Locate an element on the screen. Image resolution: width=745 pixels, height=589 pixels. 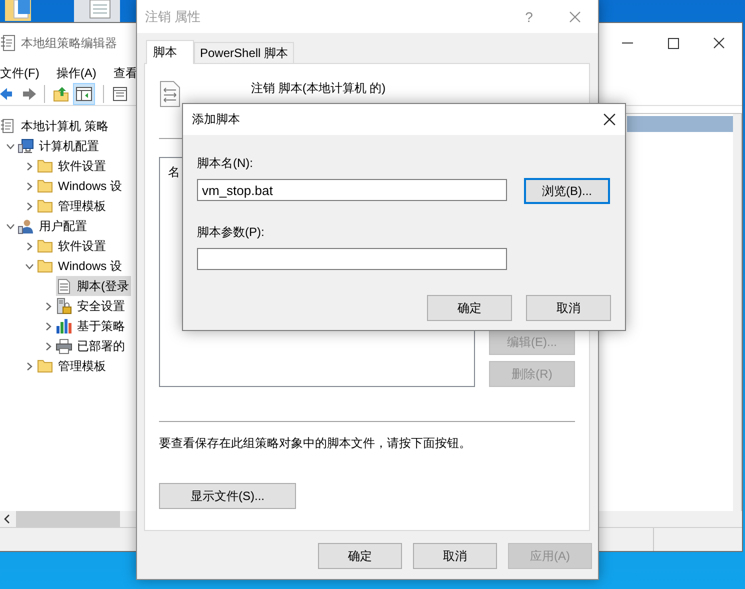
window-title: 添加脚本 is located at coordinates (216, 119).